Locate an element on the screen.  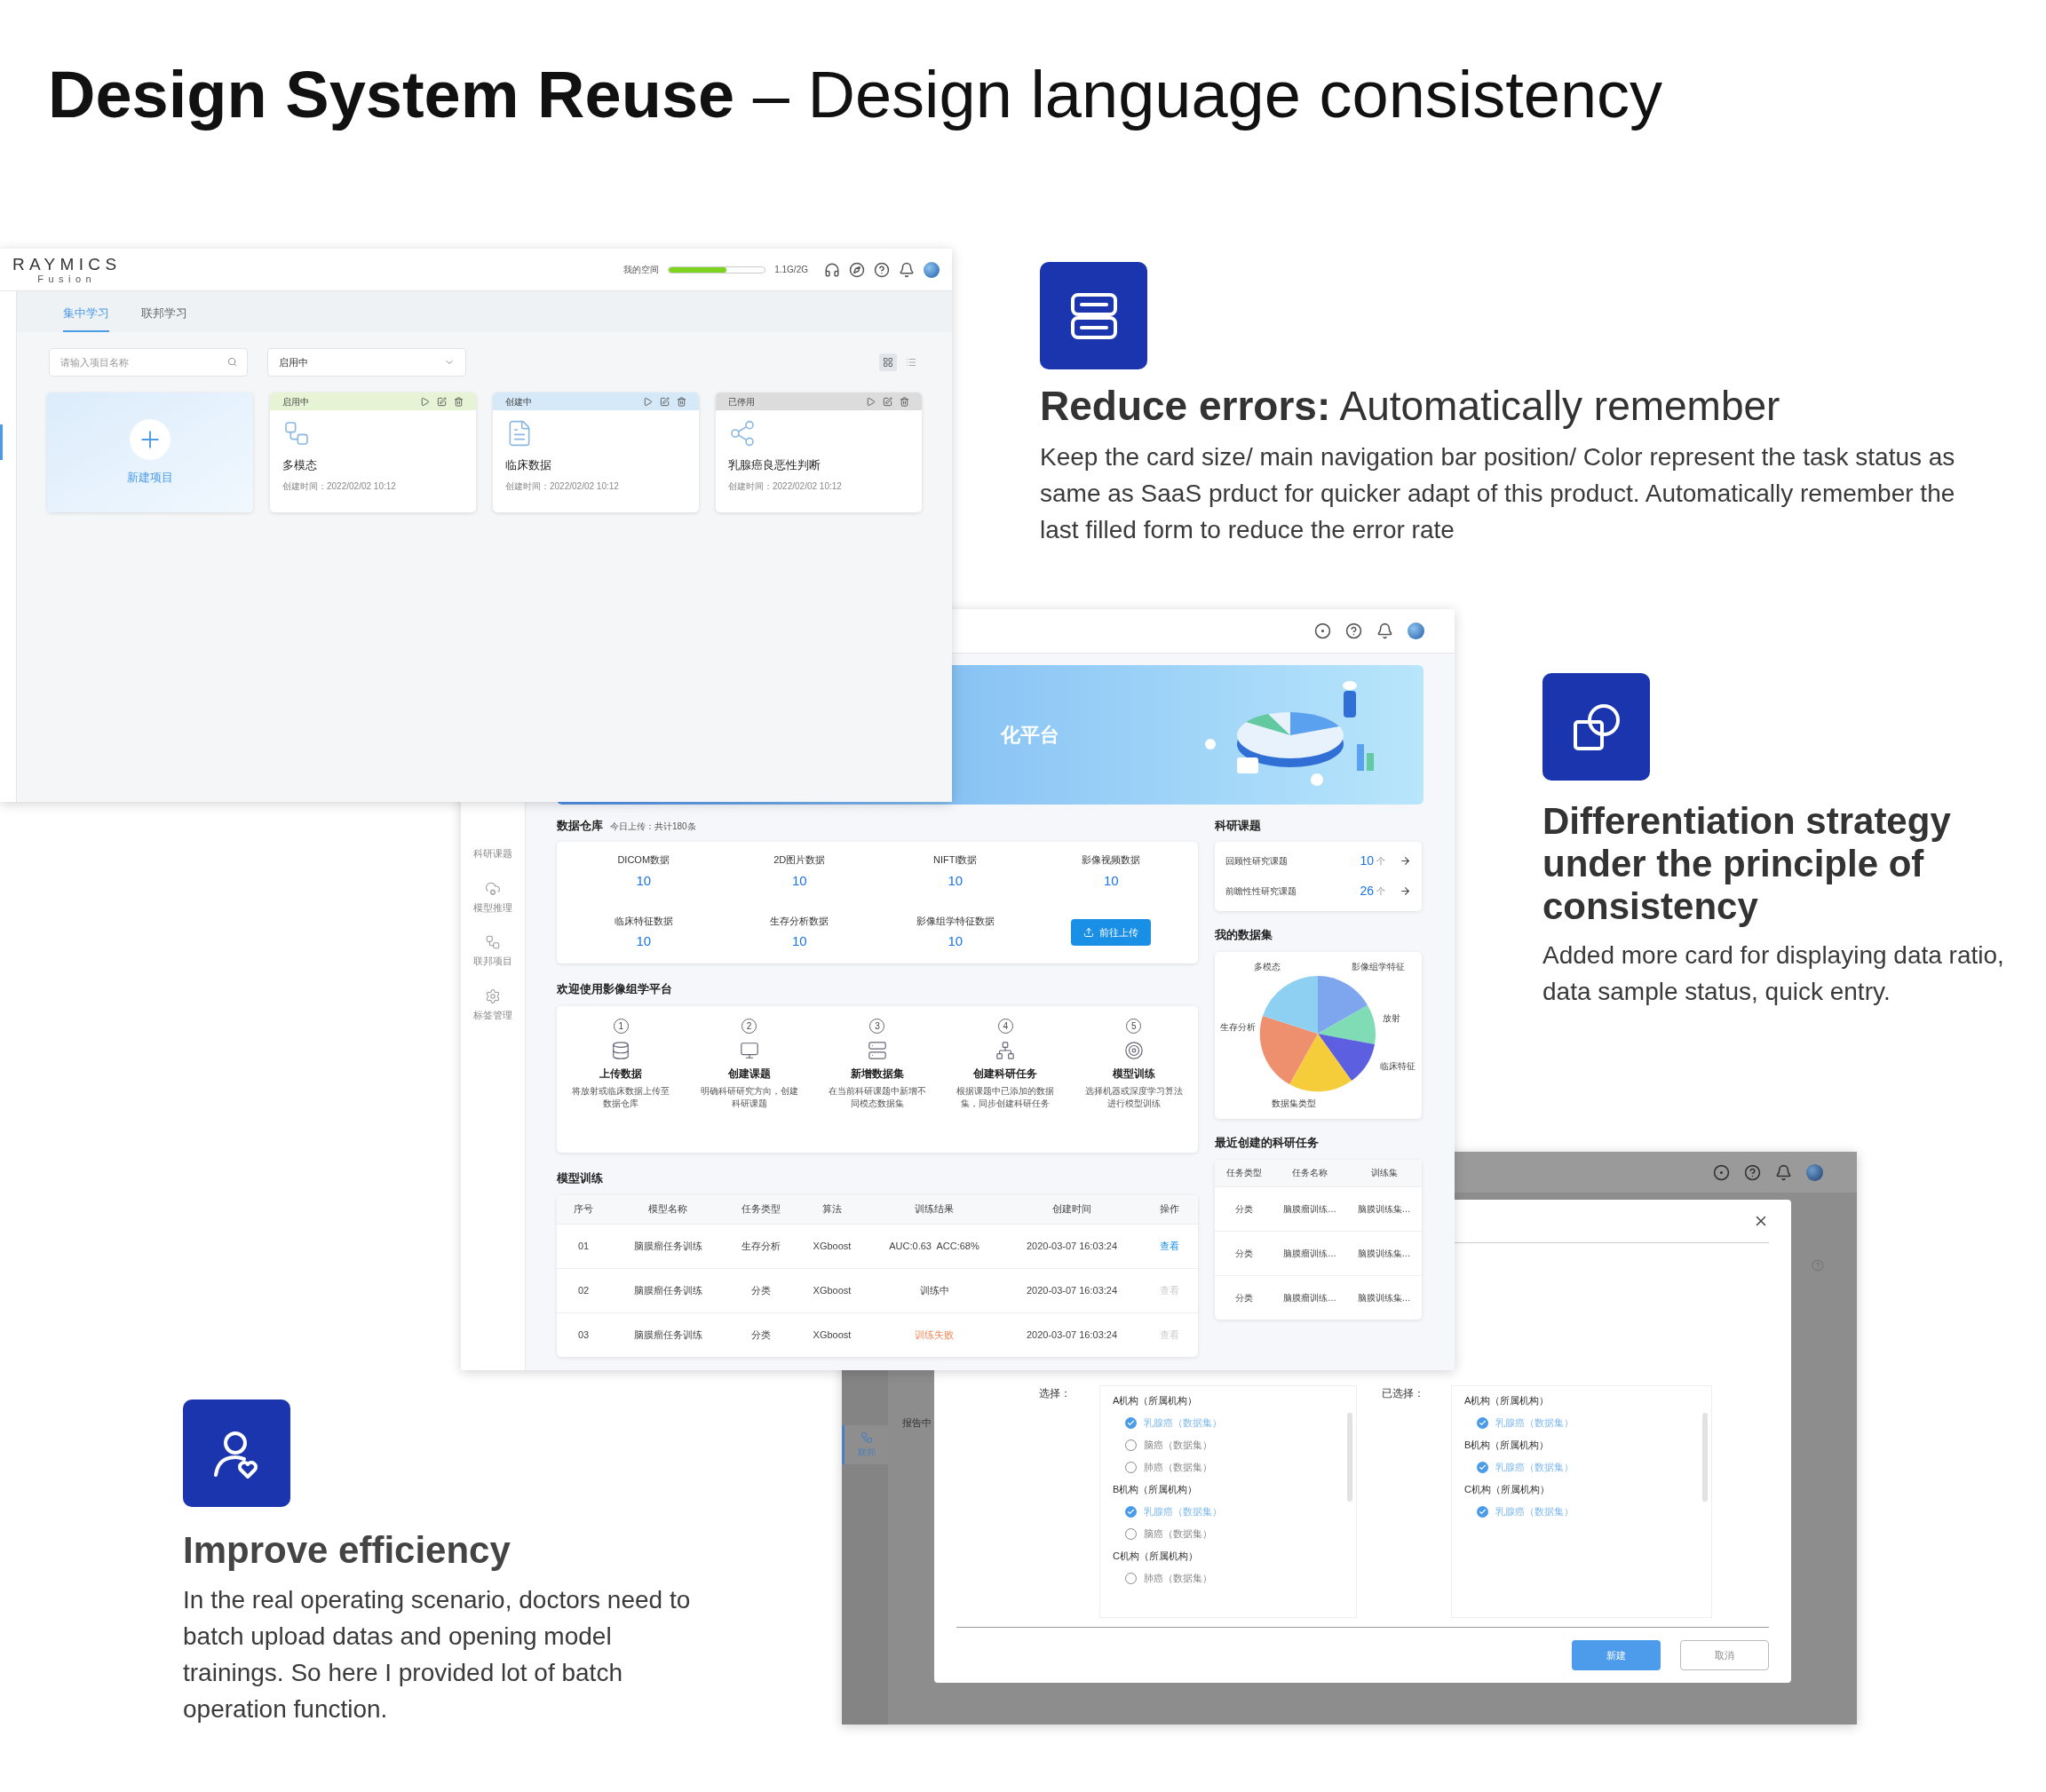
topic-label: 回顾性研究课题 is located at coordinates (1257, 861).